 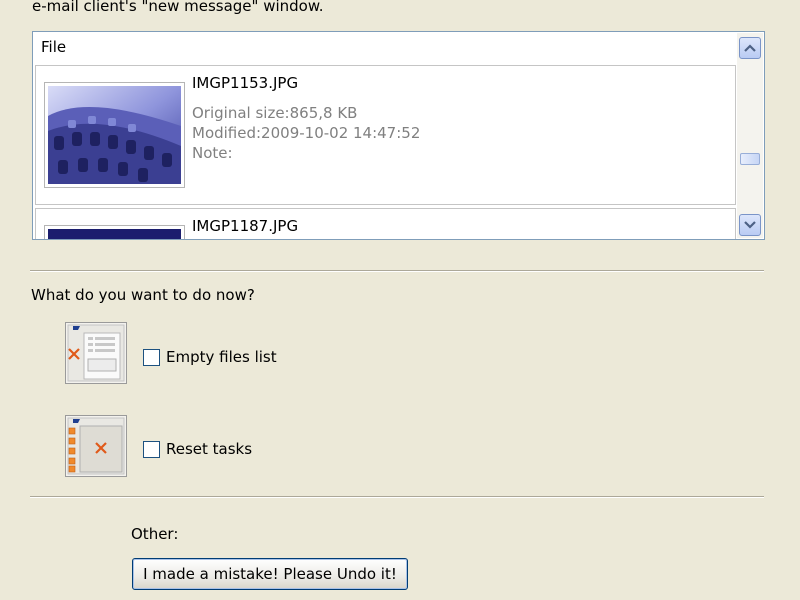 I want to click on chevron-up-icon, so click(x=750, y=48).